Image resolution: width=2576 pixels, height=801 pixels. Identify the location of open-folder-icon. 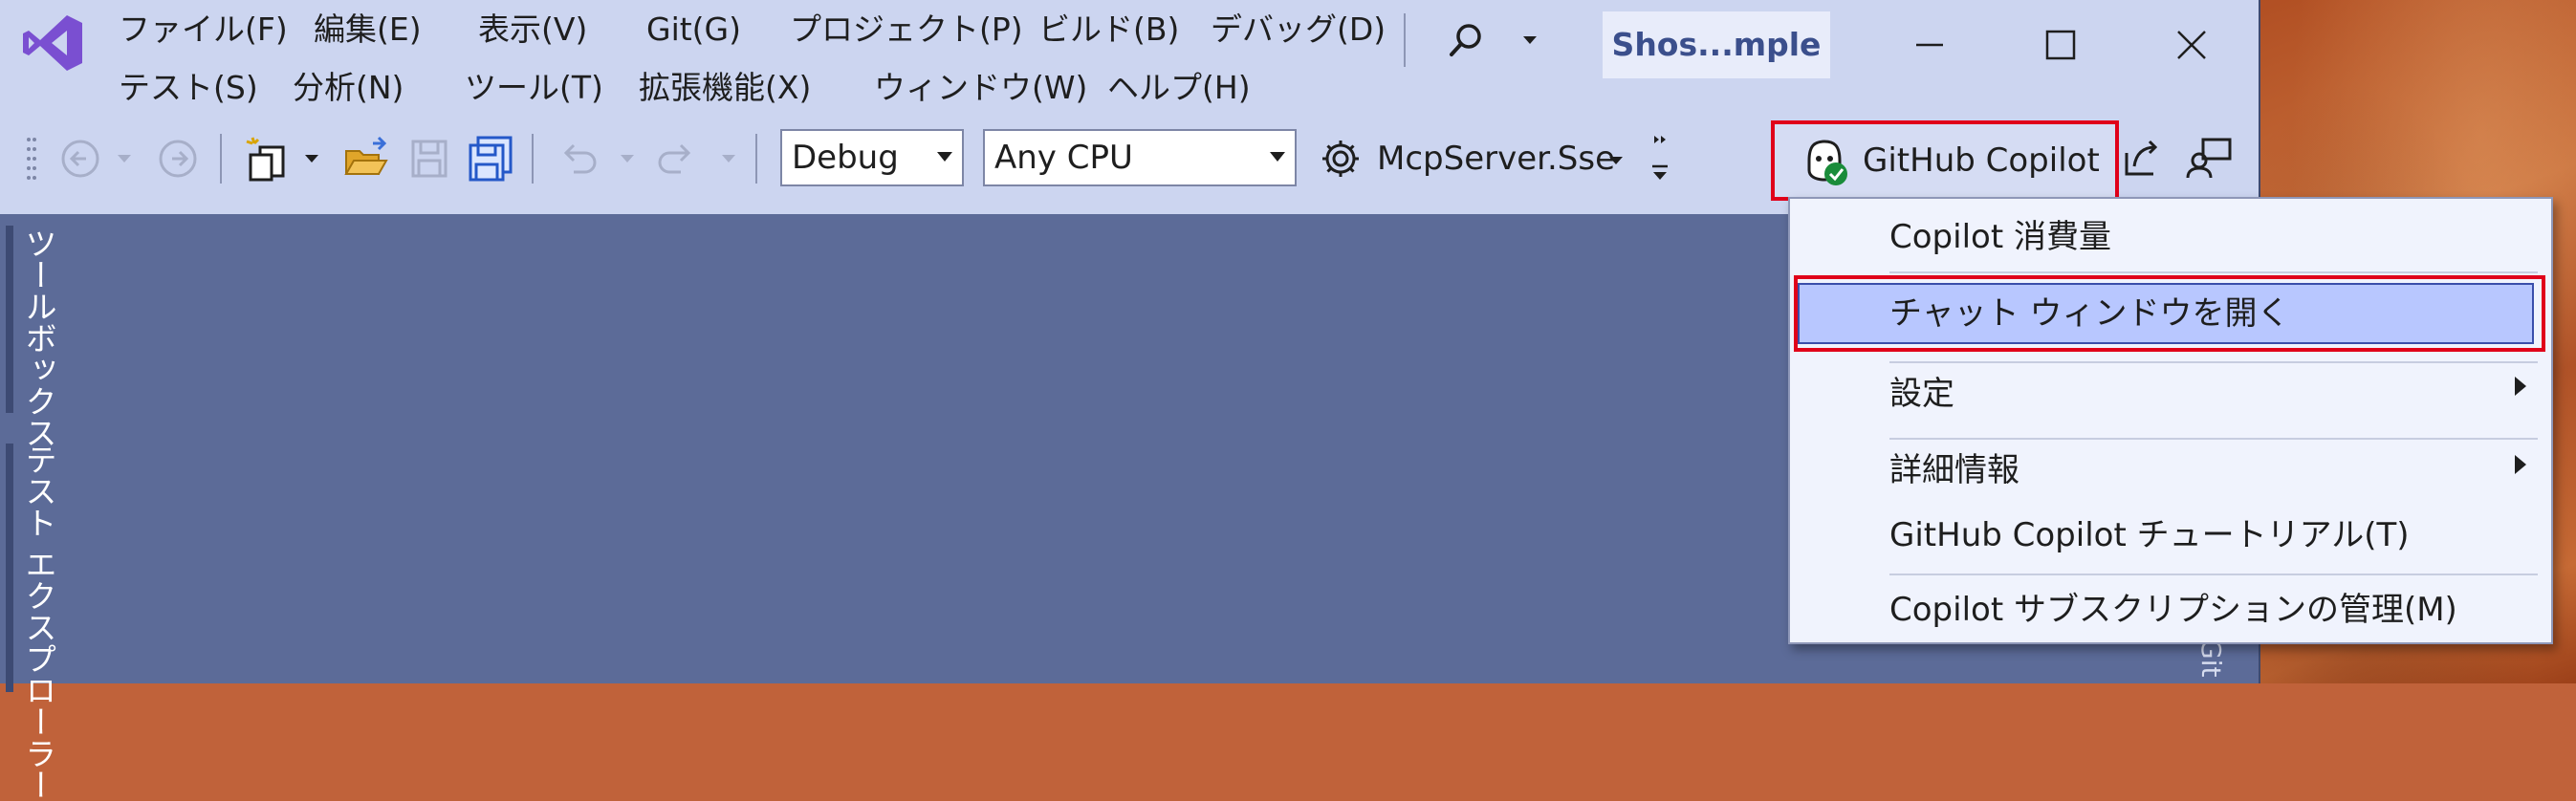
(366, 158).